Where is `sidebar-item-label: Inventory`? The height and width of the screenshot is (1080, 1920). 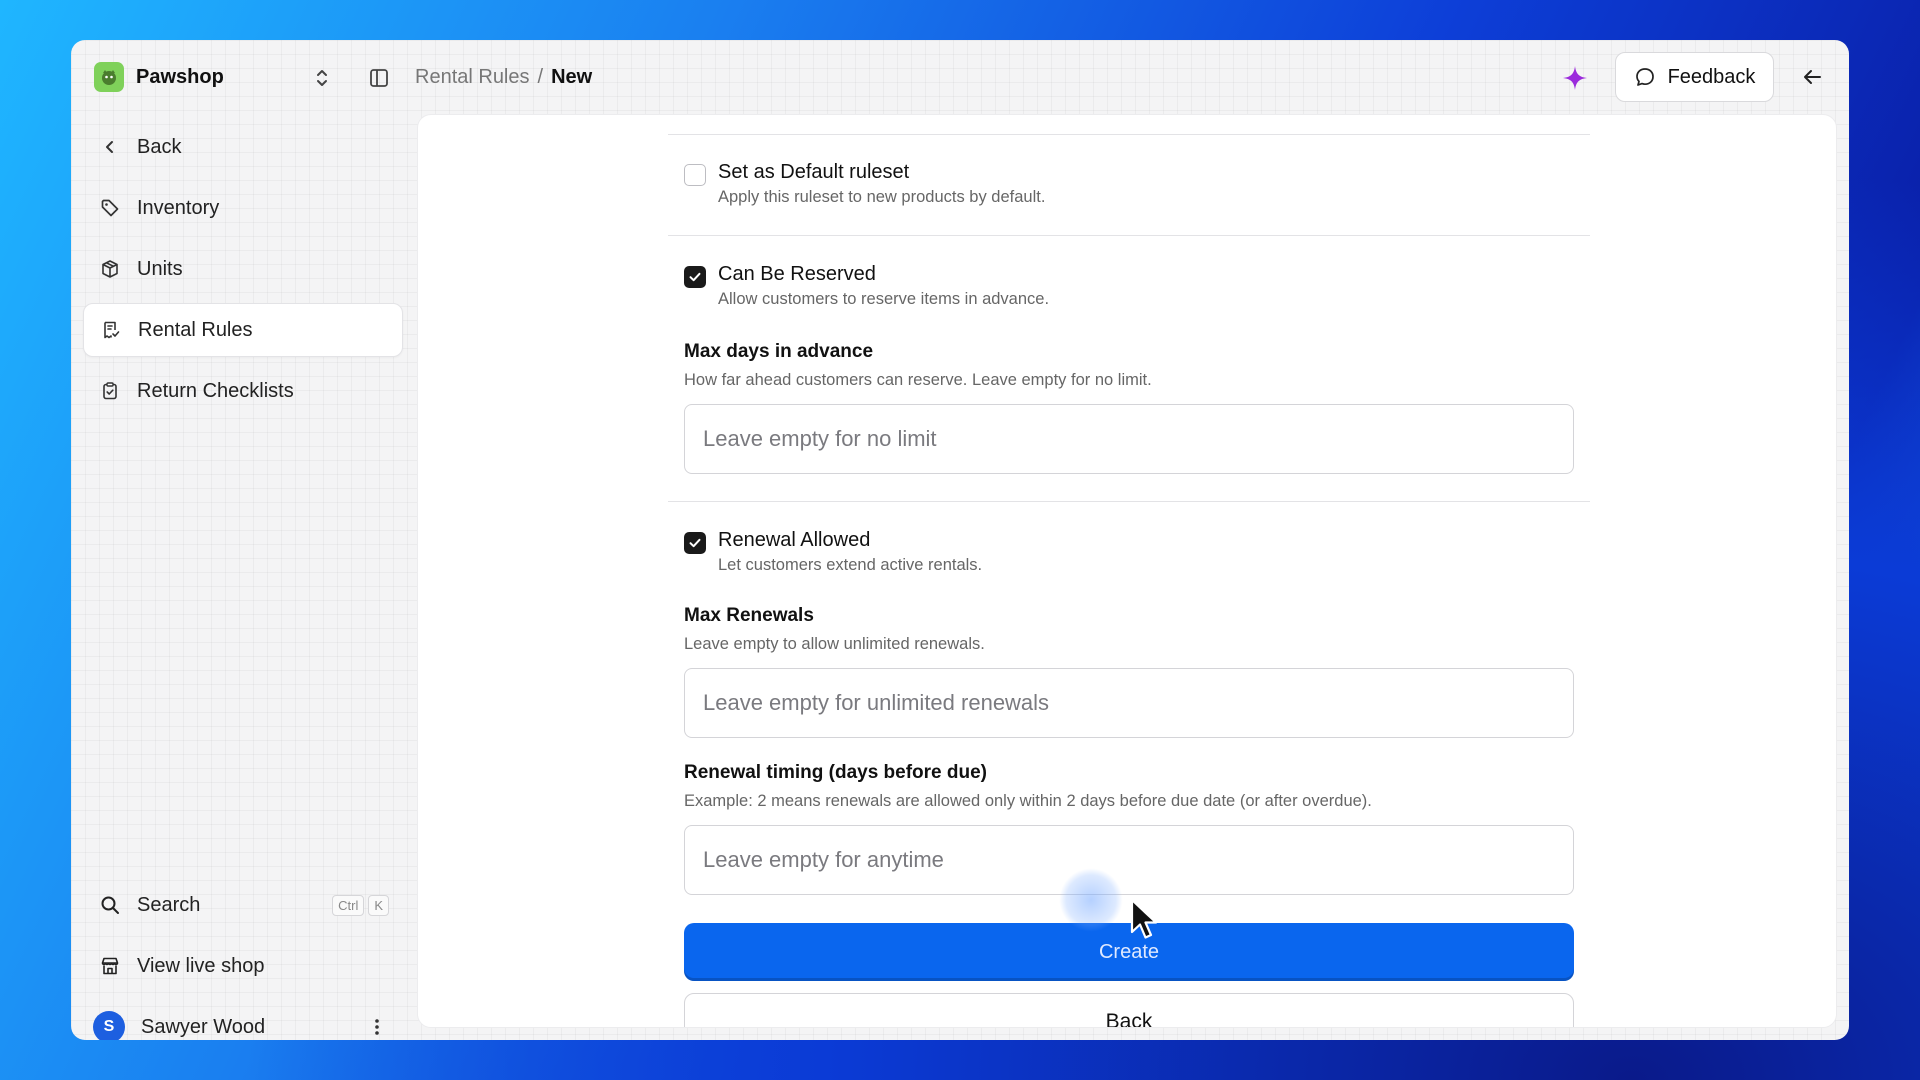
sidebar-item-label: Inventory is located at coordinates (178, 207).